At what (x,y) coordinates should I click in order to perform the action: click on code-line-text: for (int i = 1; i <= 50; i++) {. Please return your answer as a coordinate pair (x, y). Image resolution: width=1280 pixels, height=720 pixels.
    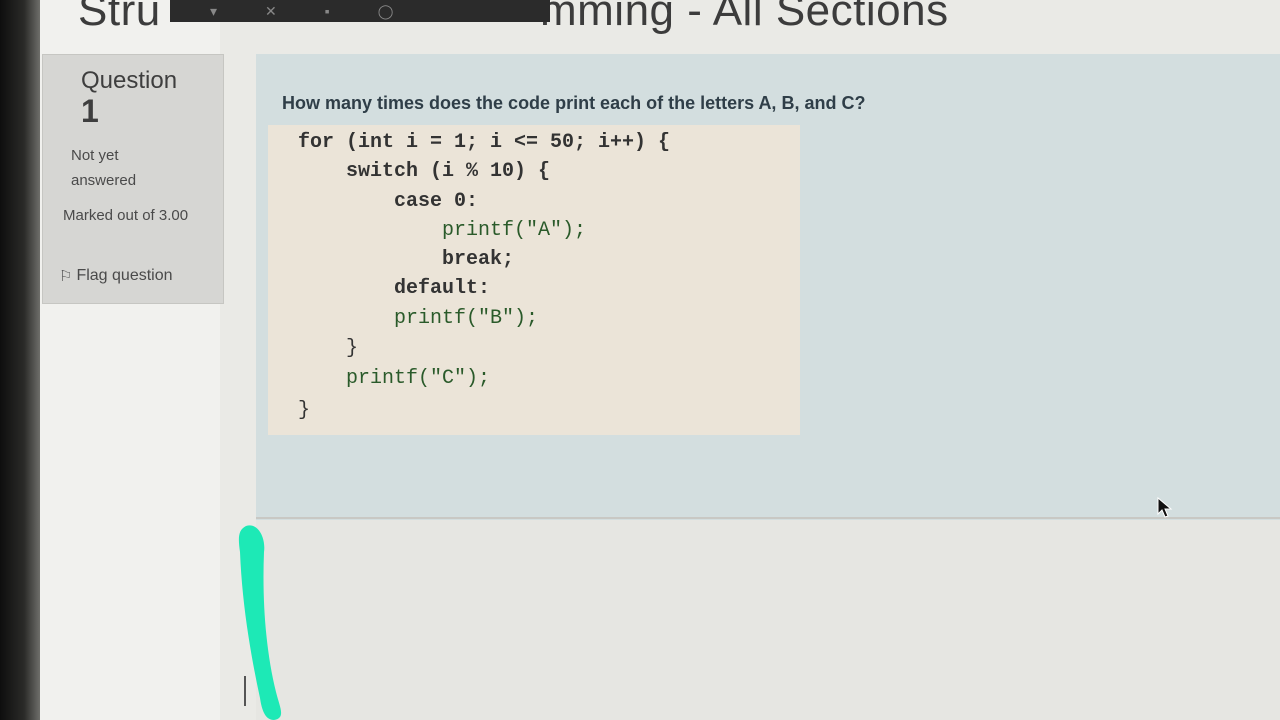
    Looking at the image, I should click on (484, 142).